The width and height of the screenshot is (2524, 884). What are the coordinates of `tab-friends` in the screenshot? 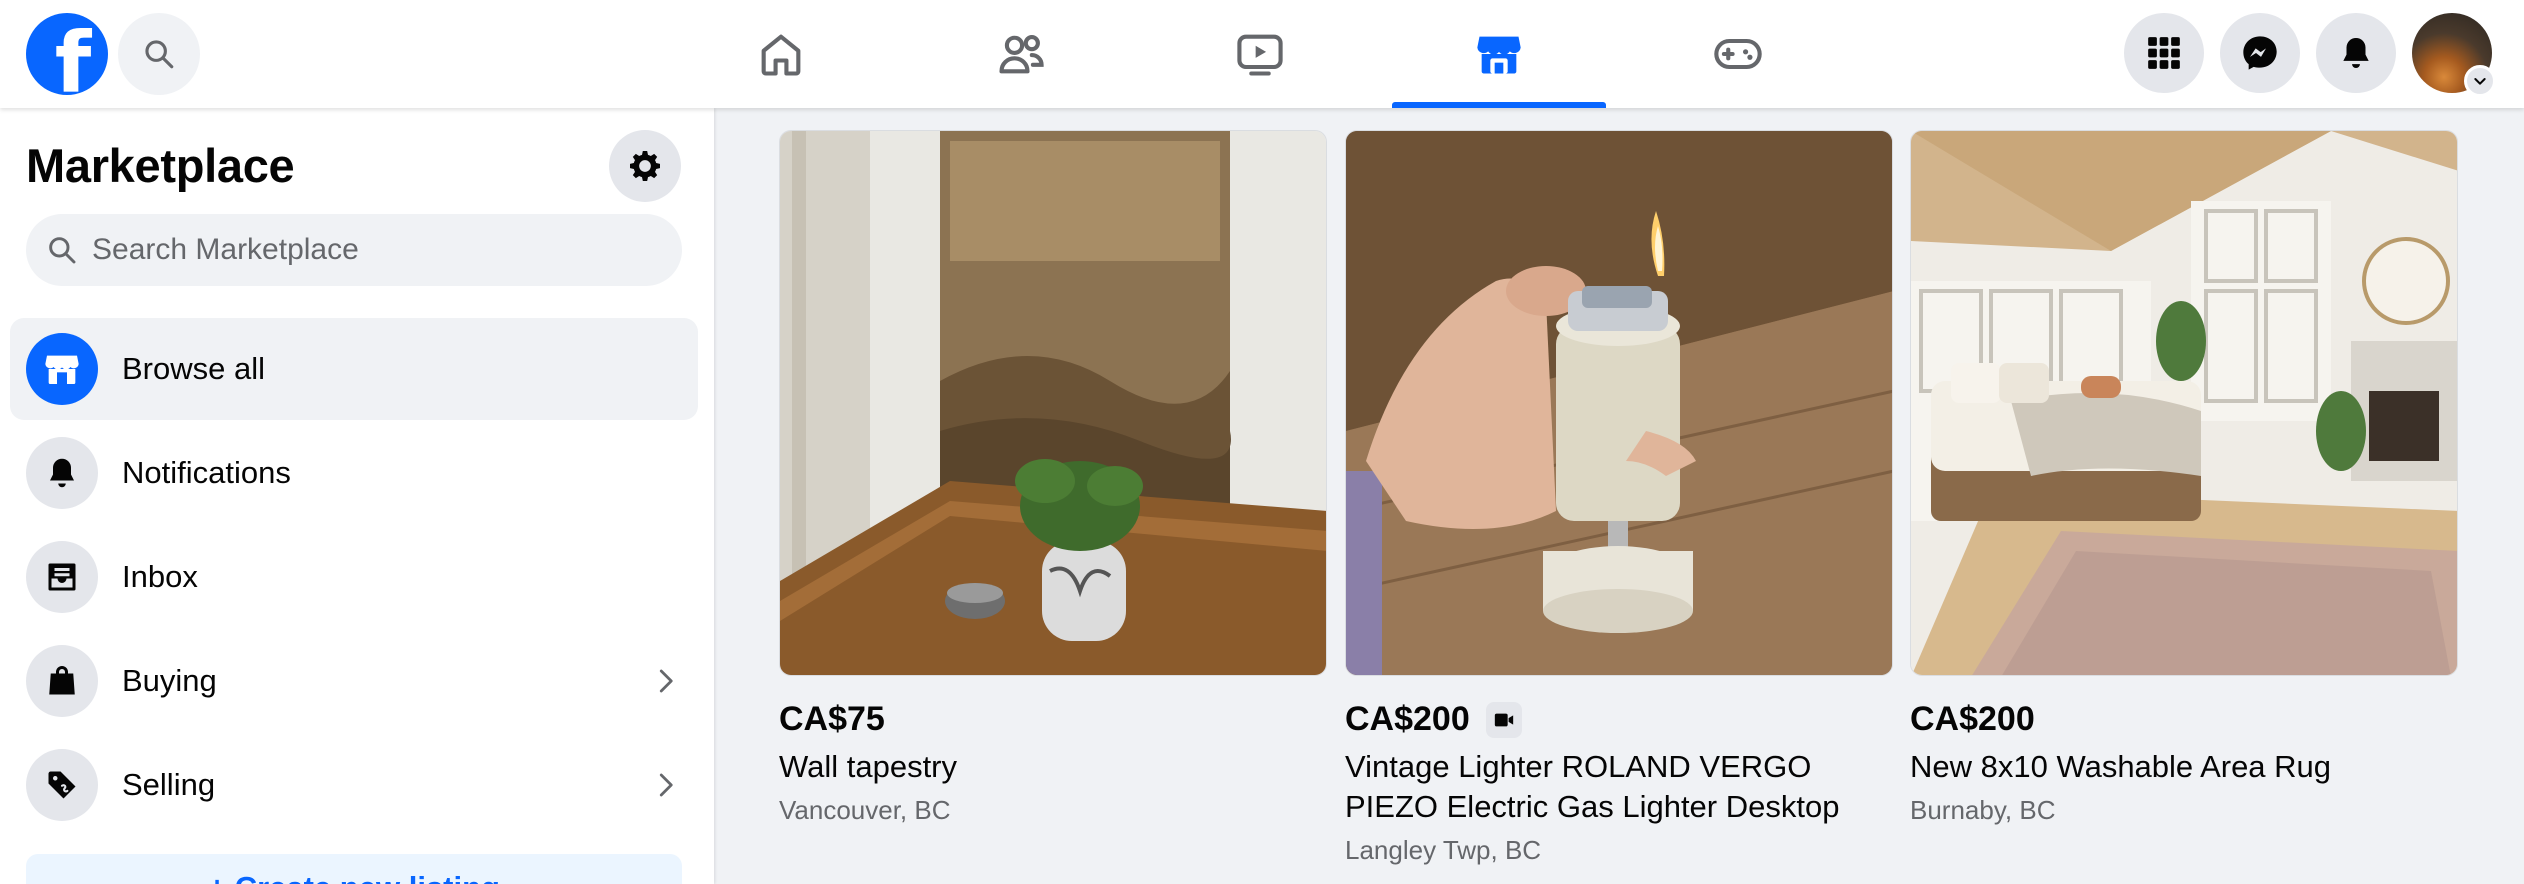 It's located at (1021, 54).